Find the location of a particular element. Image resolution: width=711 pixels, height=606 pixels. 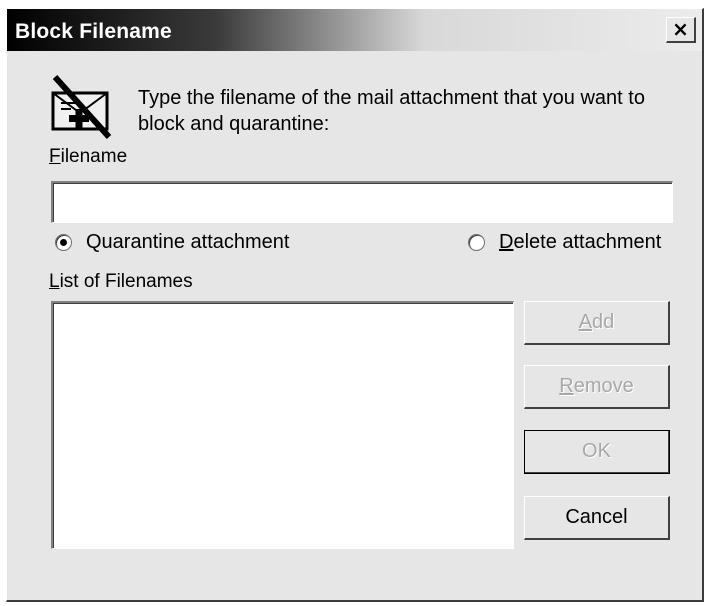

delete-label: Delete attachment is located at coordinates (580, 242).